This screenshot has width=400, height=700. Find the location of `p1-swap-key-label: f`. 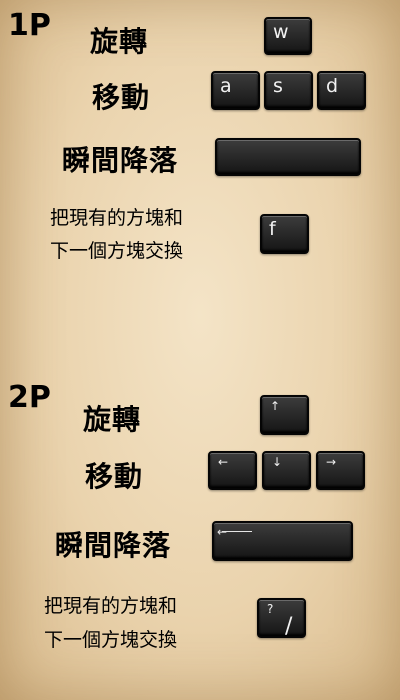

p1-swap-key-label: f is located at coordinates (272, 229).